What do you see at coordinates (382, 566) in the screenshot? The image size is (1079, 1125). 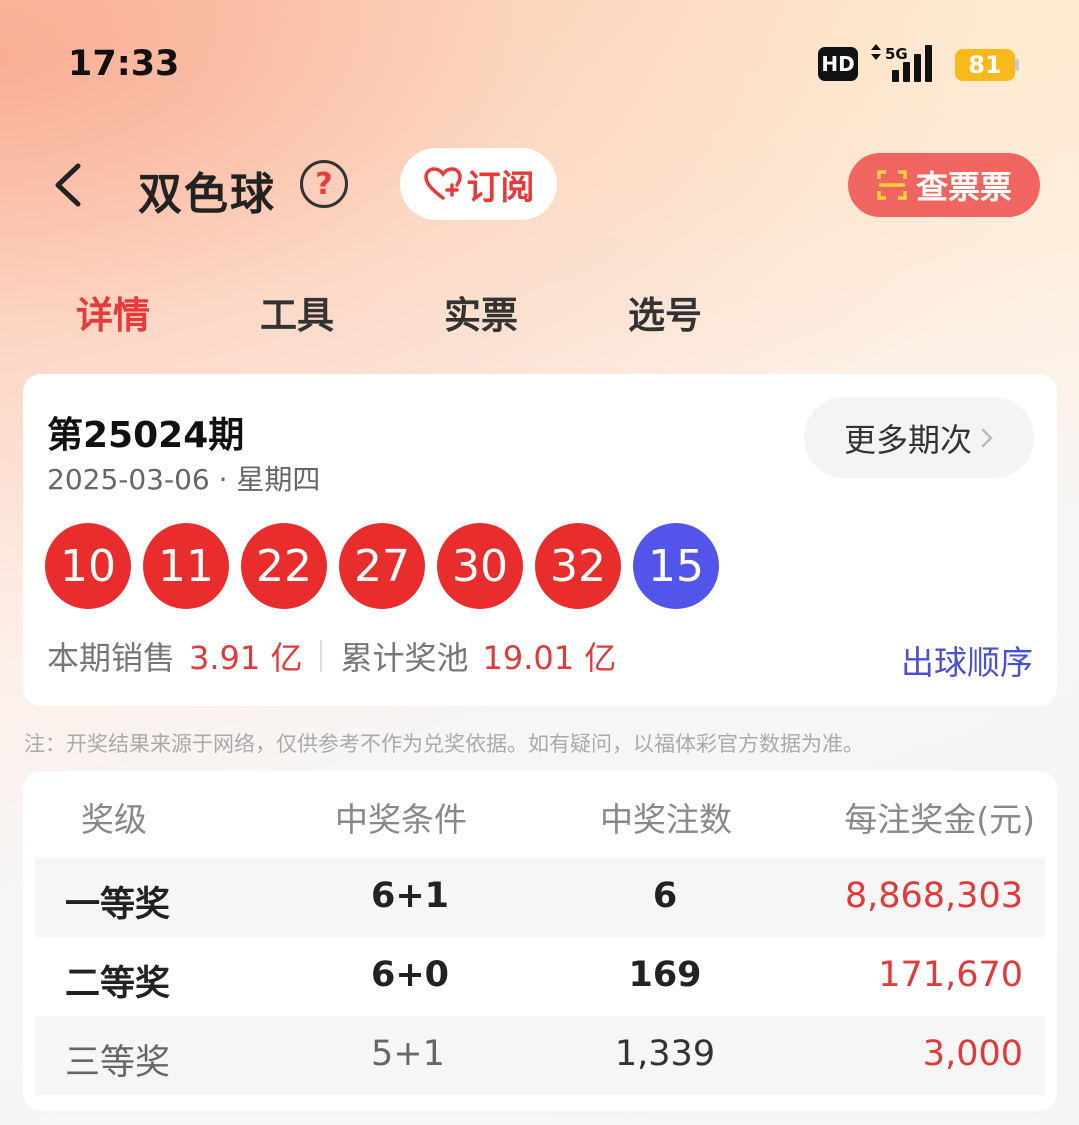 I see `red-ball: 27` at bounding box center [382, 566].